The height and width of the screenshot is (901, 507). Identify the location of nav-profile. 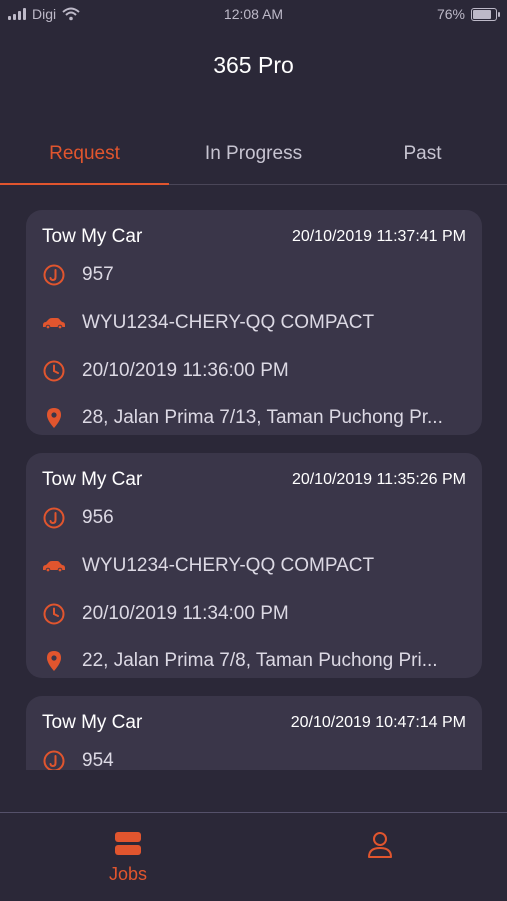
(380, 847).